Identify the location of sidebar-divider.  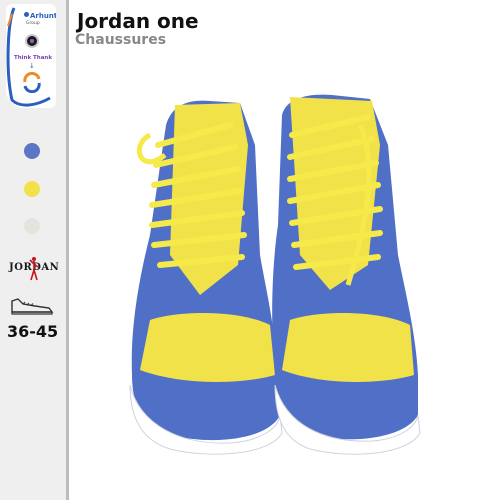
(67, 250).